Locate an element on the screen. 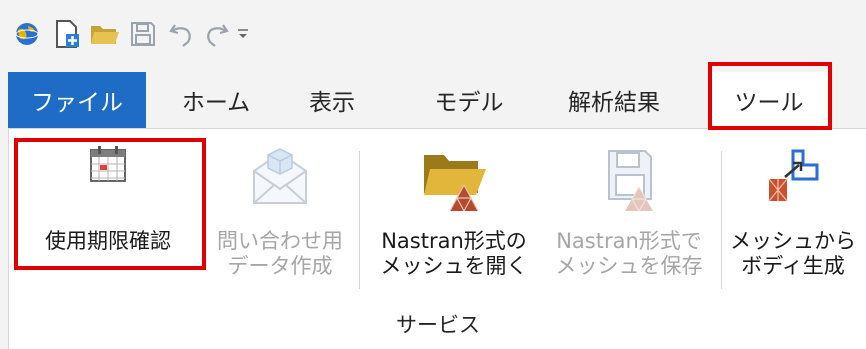 Image resolution: width=866 pixels, height=349 pixels. group-label-service: サービス is located at coordinates (438, 325).